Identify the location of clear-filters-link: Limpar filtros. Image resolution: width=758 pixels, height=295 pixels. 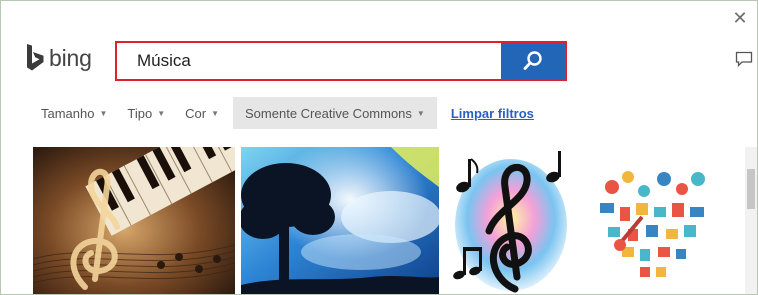
(492, 113).